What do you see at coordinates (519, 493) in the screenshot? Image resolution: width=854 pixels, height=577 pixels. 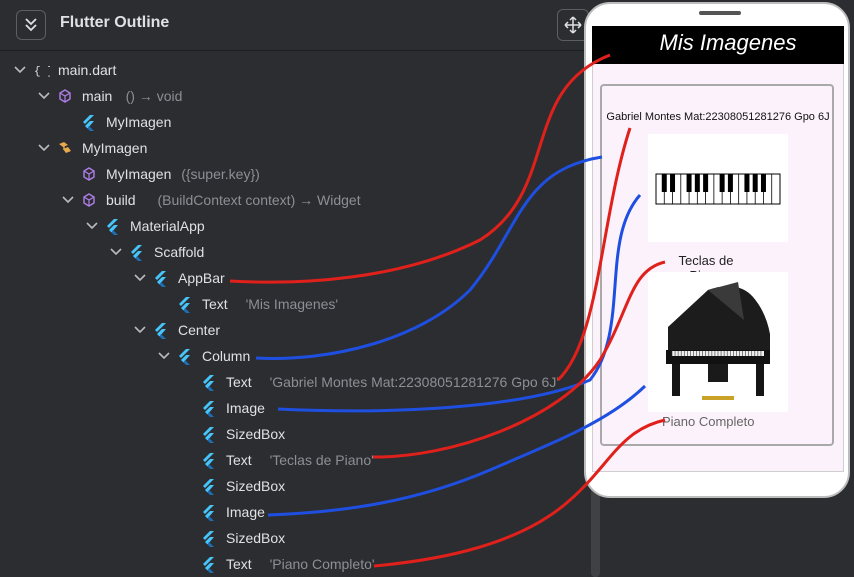 I see `annotation-piano-connector` at bounding box center [519, 493].